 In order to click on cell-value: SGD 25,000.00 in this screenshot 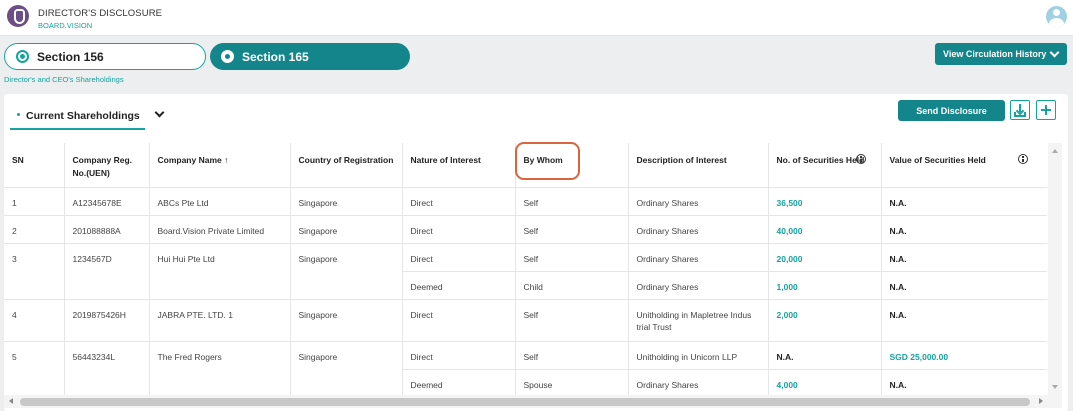, I will do `click(964, 355)`.